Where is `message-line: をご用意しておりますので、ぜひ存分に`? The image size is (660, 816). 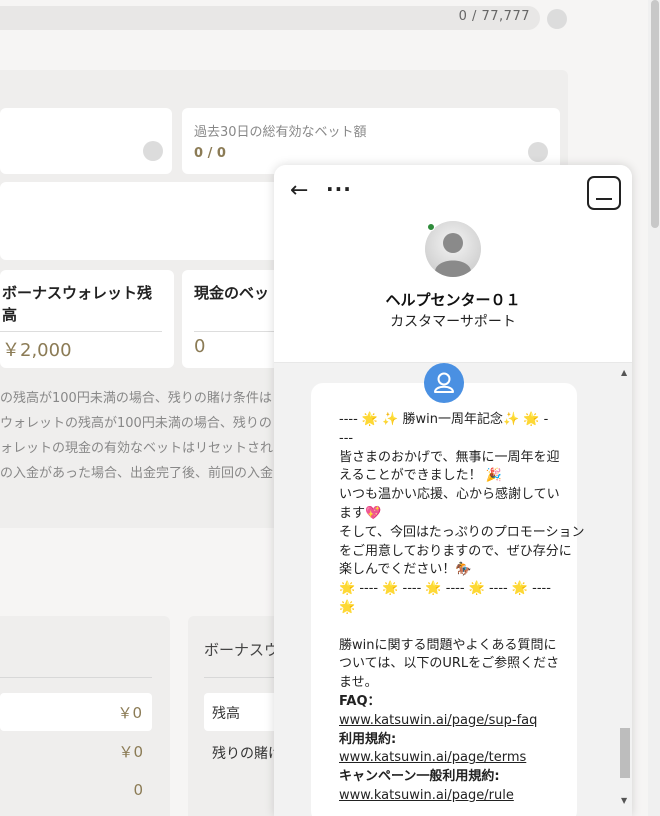 message-line: をご用意しておりますので、ぜひ存分に is located at coordinates (455, 551).